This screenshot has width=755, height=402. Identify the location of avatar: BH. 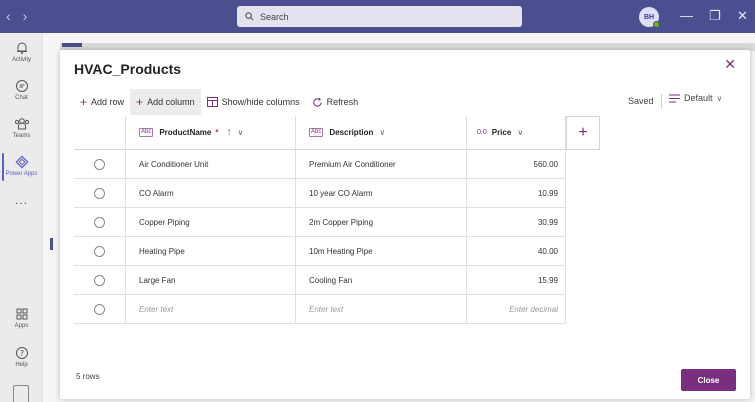
(649, 17).